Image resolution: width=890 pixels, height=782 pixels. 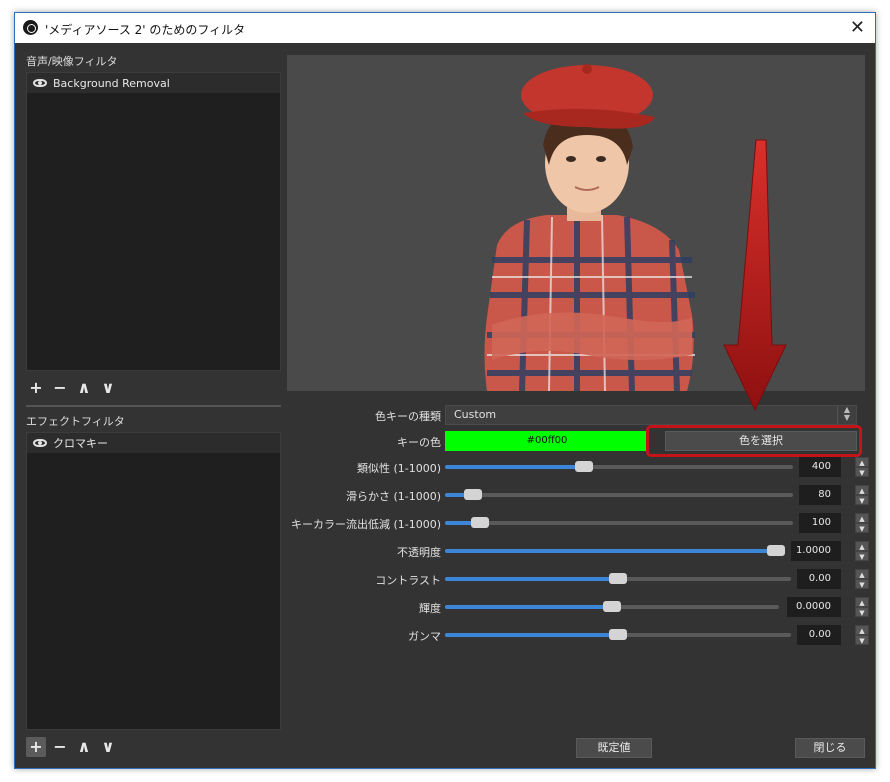 I want to click on select-color-highlight, so click(x=754, y=441).